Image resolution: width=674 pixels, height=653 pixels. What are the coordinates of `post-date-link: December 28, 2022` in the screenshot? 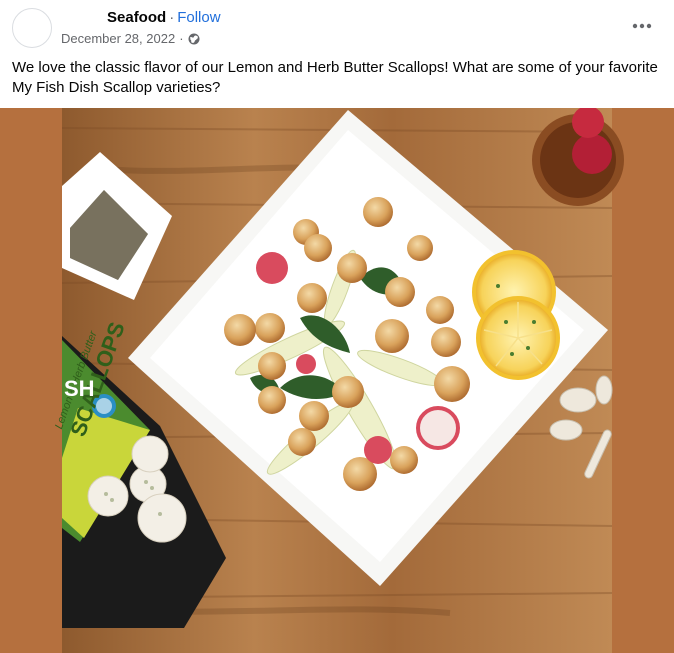 It's located at (118, 38).